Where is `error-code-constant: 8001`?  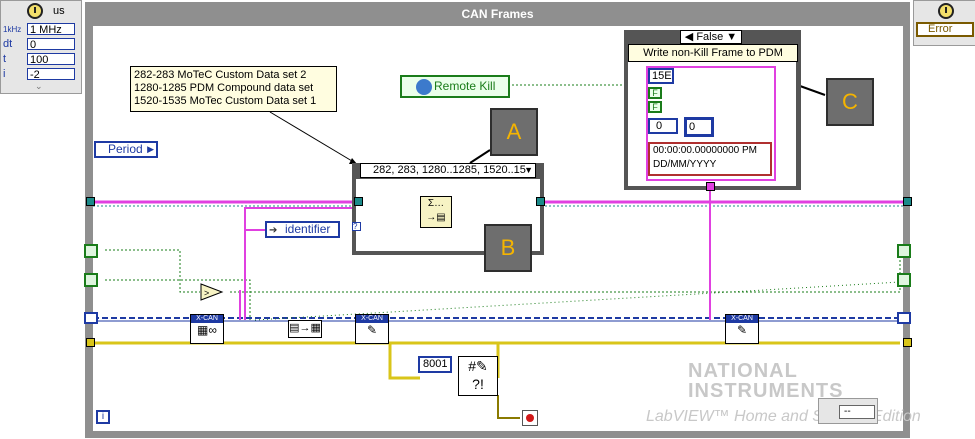
error-code-constant: 8001 is located at coordinates (435, 364).